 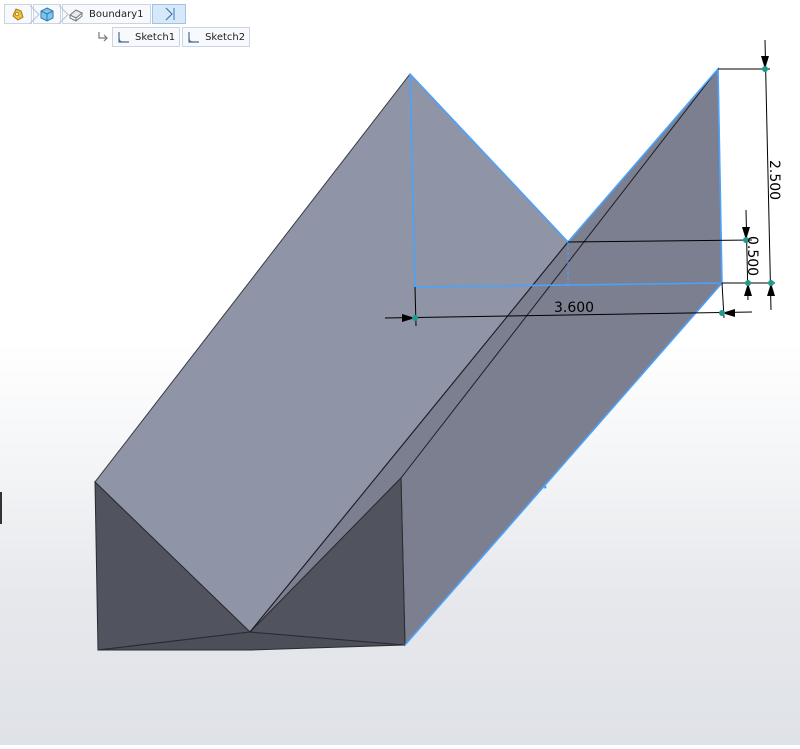 What do you see at coordinates (545, 487) in the screenshot?
I see `guide-midpoint-marker` at bounding box center [545, 487].